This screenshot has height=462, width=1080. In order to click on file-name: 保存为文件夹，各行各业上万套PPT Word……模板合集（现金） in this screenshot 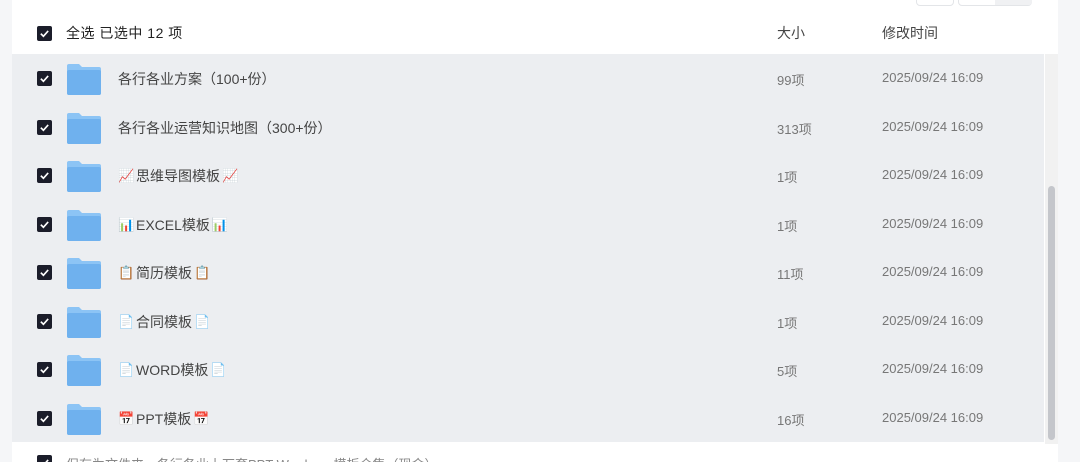, I will do `click(251, 458)`.